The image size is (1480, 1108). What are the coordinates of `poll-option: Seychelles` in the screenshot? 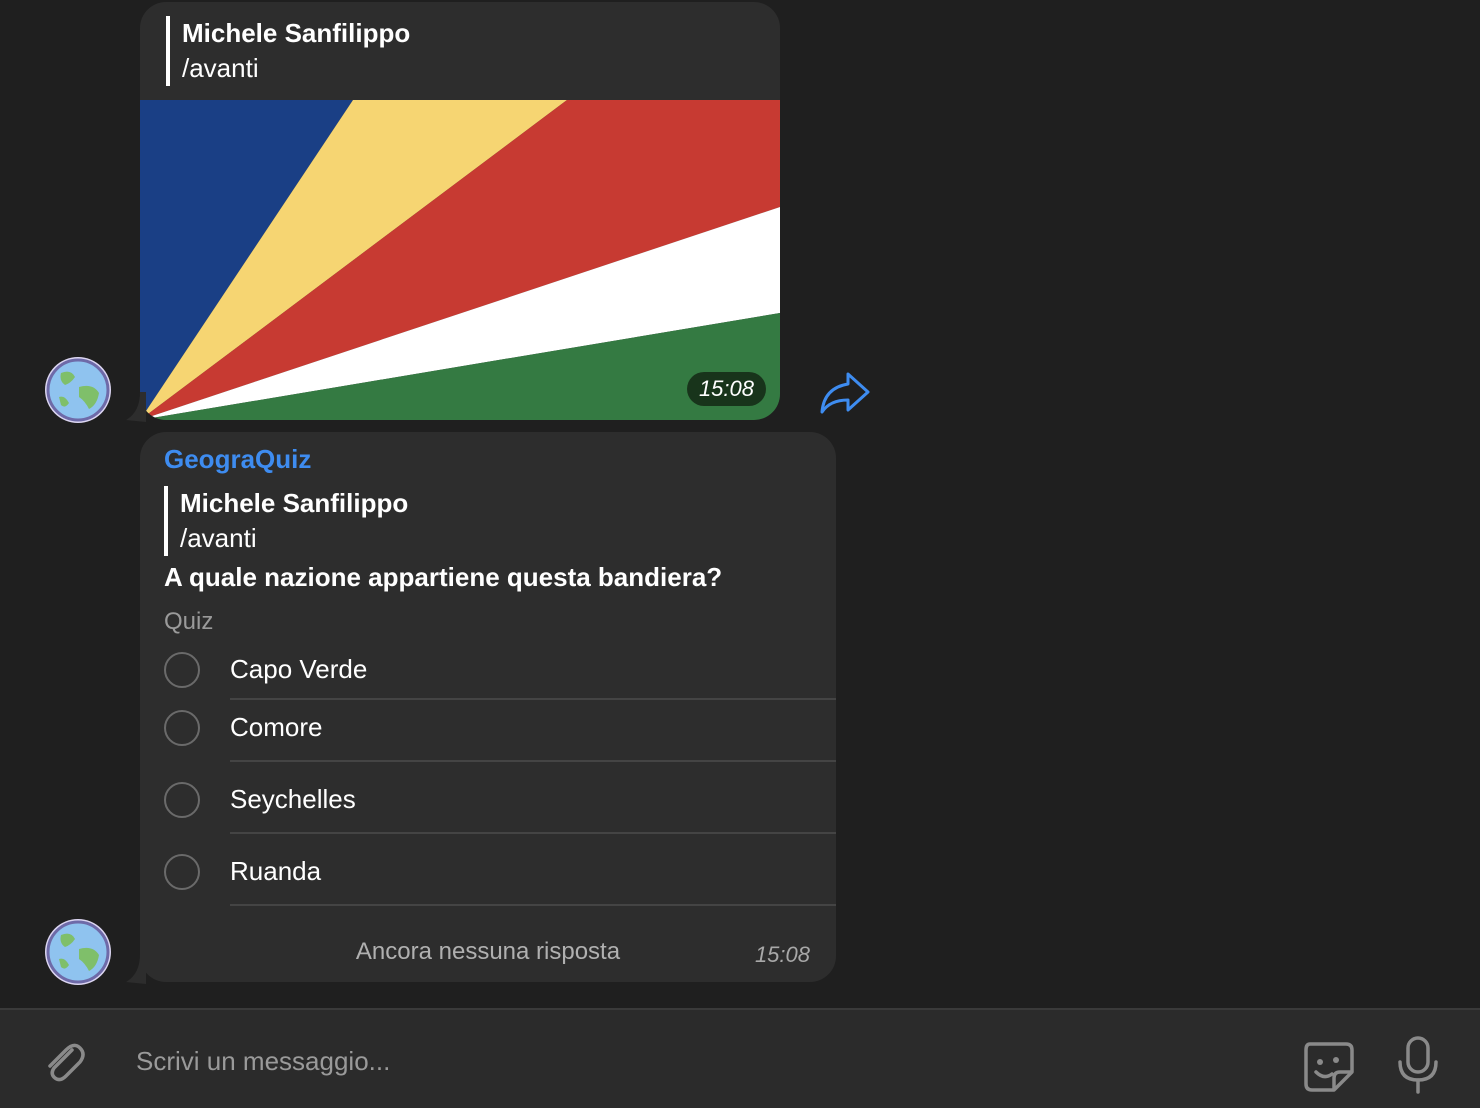 It's located at (488, 798).